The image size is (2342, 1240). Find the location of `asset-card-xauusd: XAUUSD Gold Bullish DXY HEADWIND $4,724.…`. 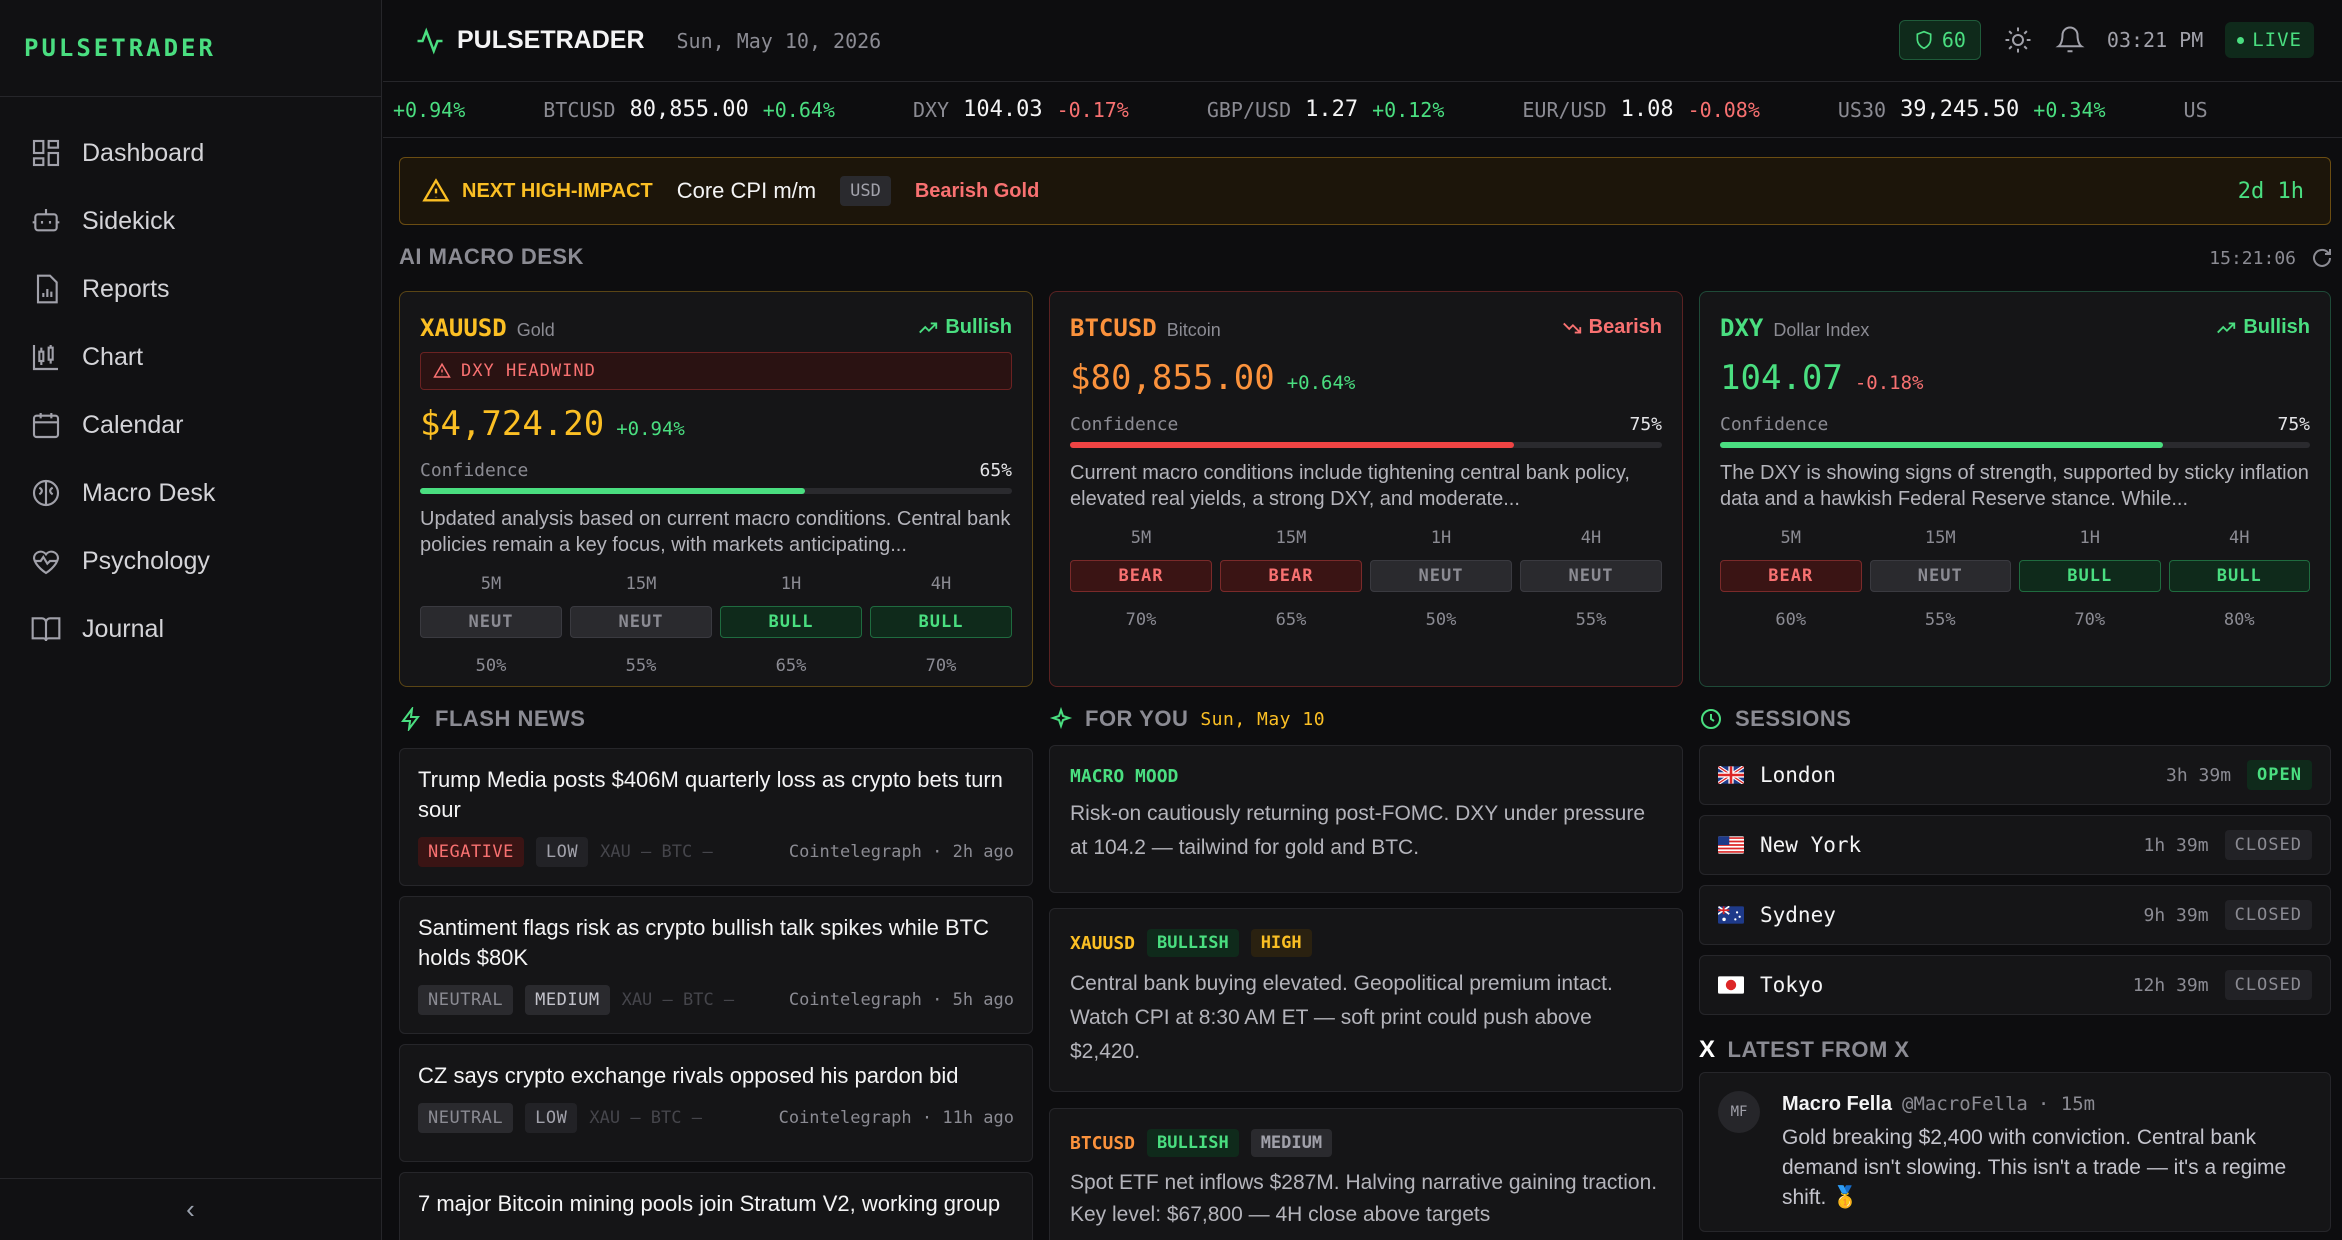

asset-card-xauusd: XAUUSD Gold Bullish DXY HEADWIND $4,724.… is located at coordinates (716, 489).